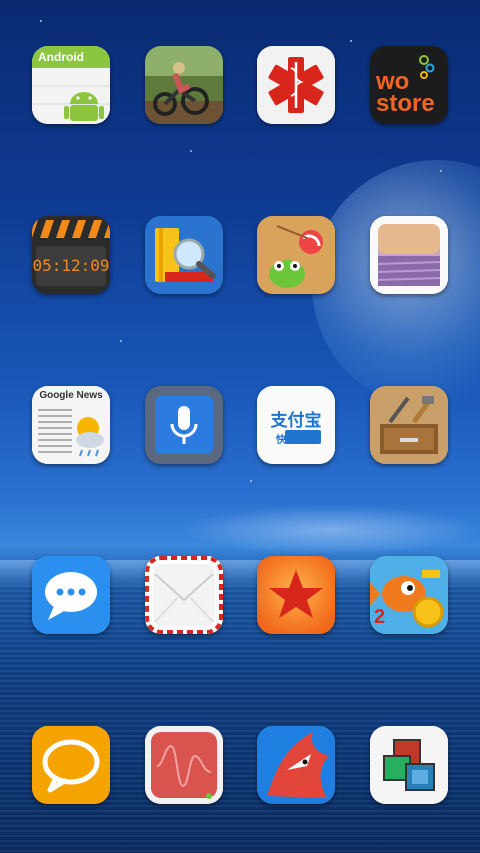 The height and width of the screenshot is (853, 480). I want to click on app-clock: 05:12:09, so click(71, 255).